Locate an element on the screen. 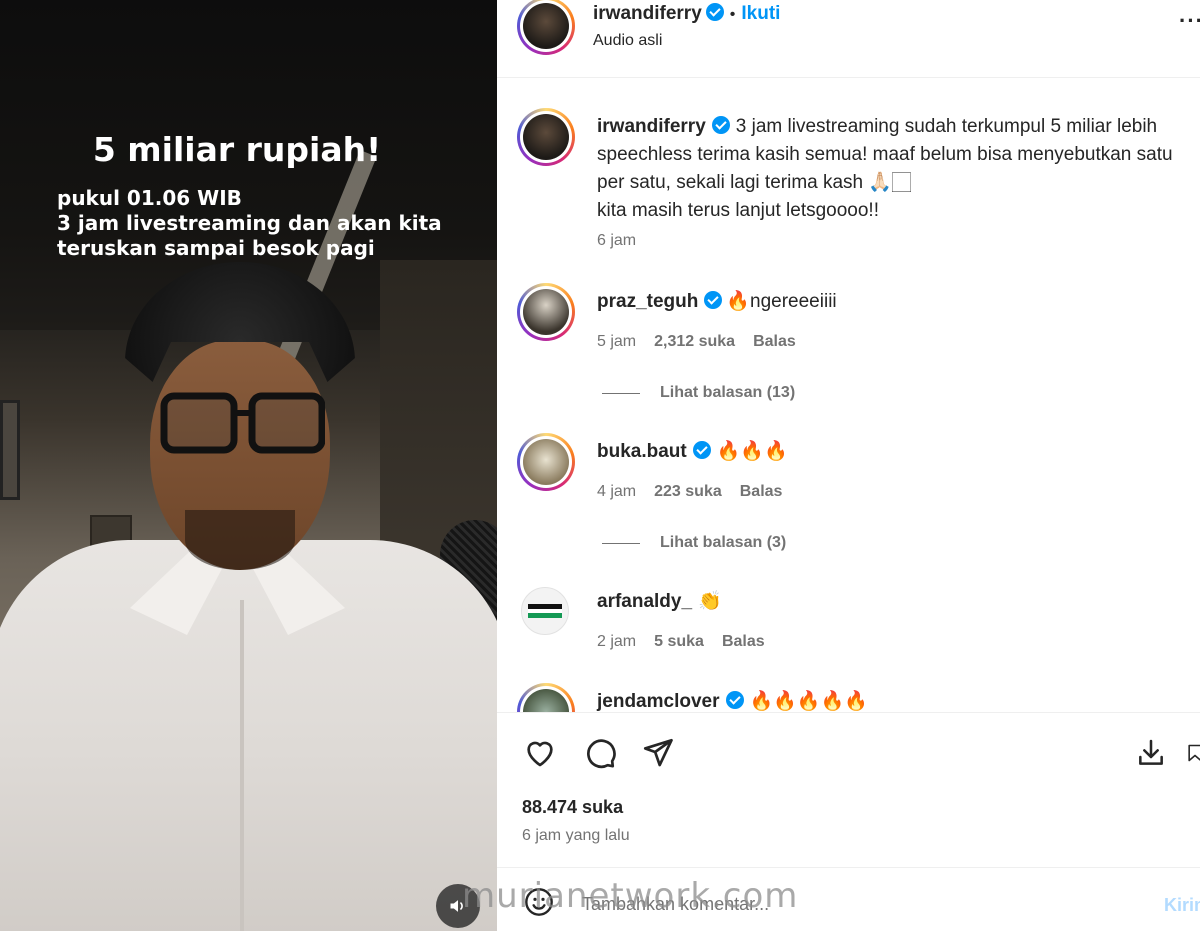 The width and height of the screenshot is (1200, 931). comment-text: buka.baut 🔥🔥🔥 is located at coordinates (692, 452).